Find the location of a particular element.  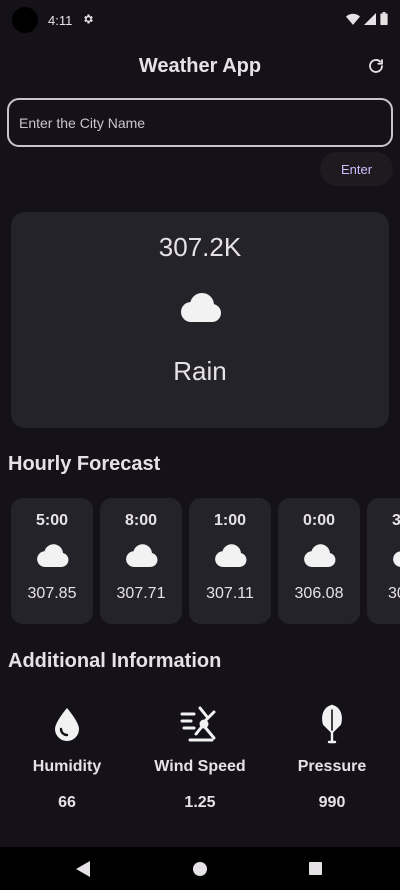

battery-icon is located at coordinates (384, 20).